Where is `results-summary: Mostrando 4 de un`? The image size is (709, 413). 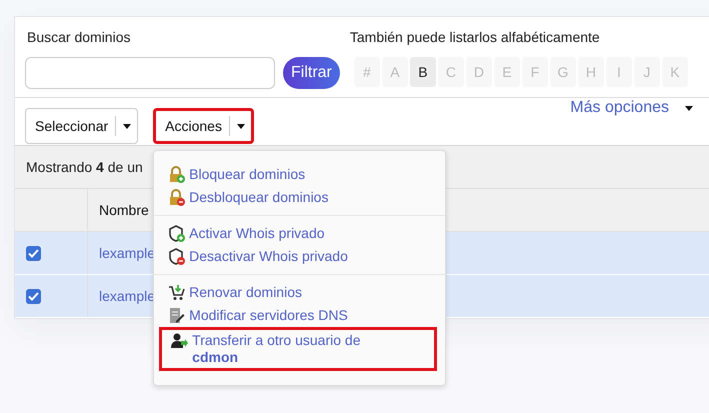
results-summary: Mostrando 4 de un is located at coordinates (84, 167).